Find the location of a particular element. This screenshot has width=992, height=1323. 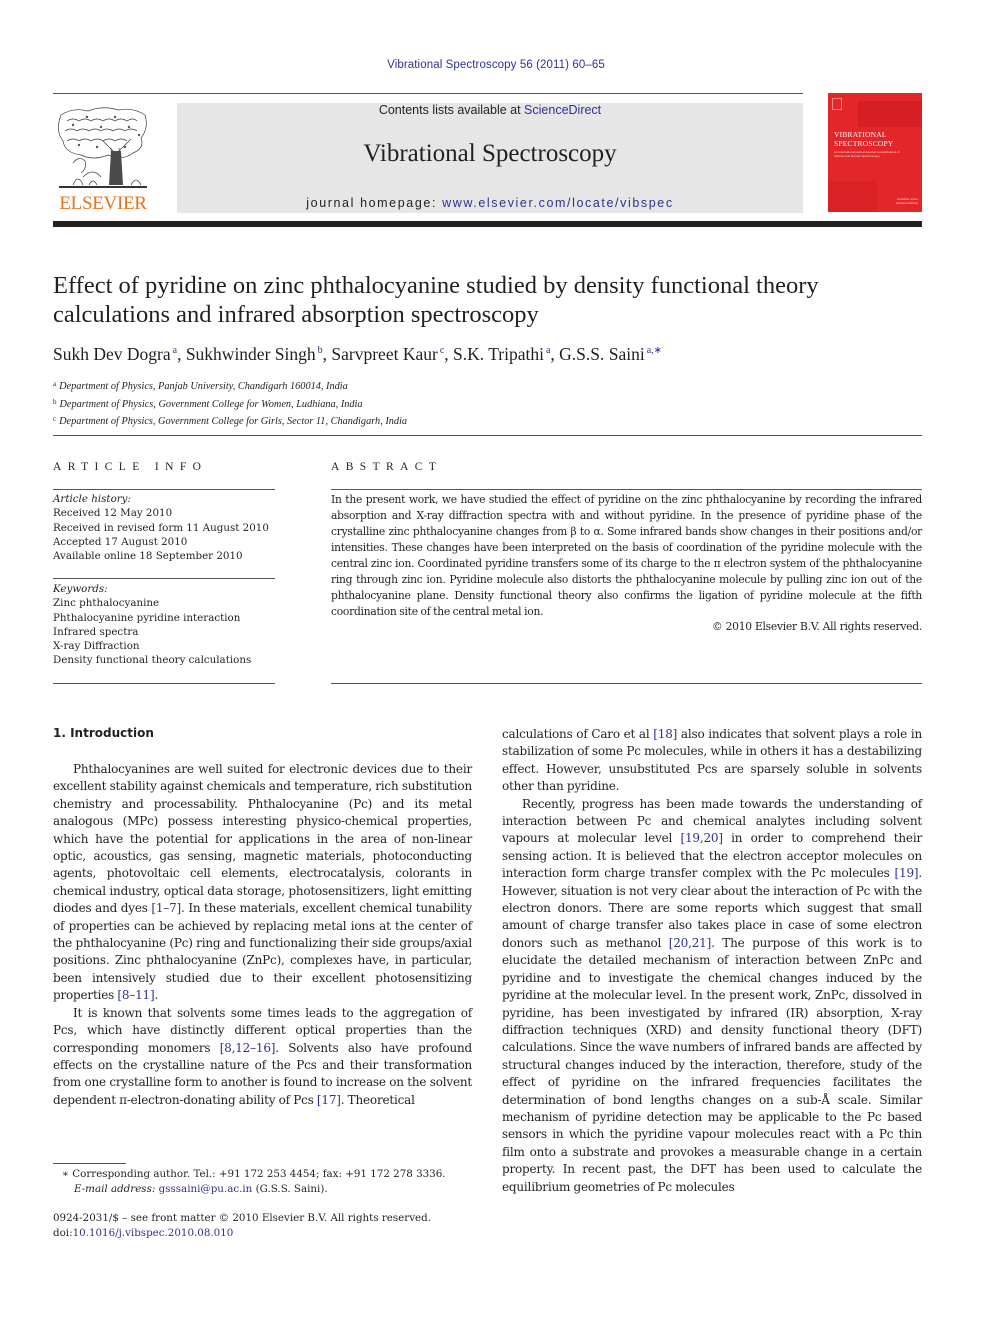

journal-citation-link: Vibrational Spectroscopy 56 (2011) 60–65 is located at coordinates (496, 65).